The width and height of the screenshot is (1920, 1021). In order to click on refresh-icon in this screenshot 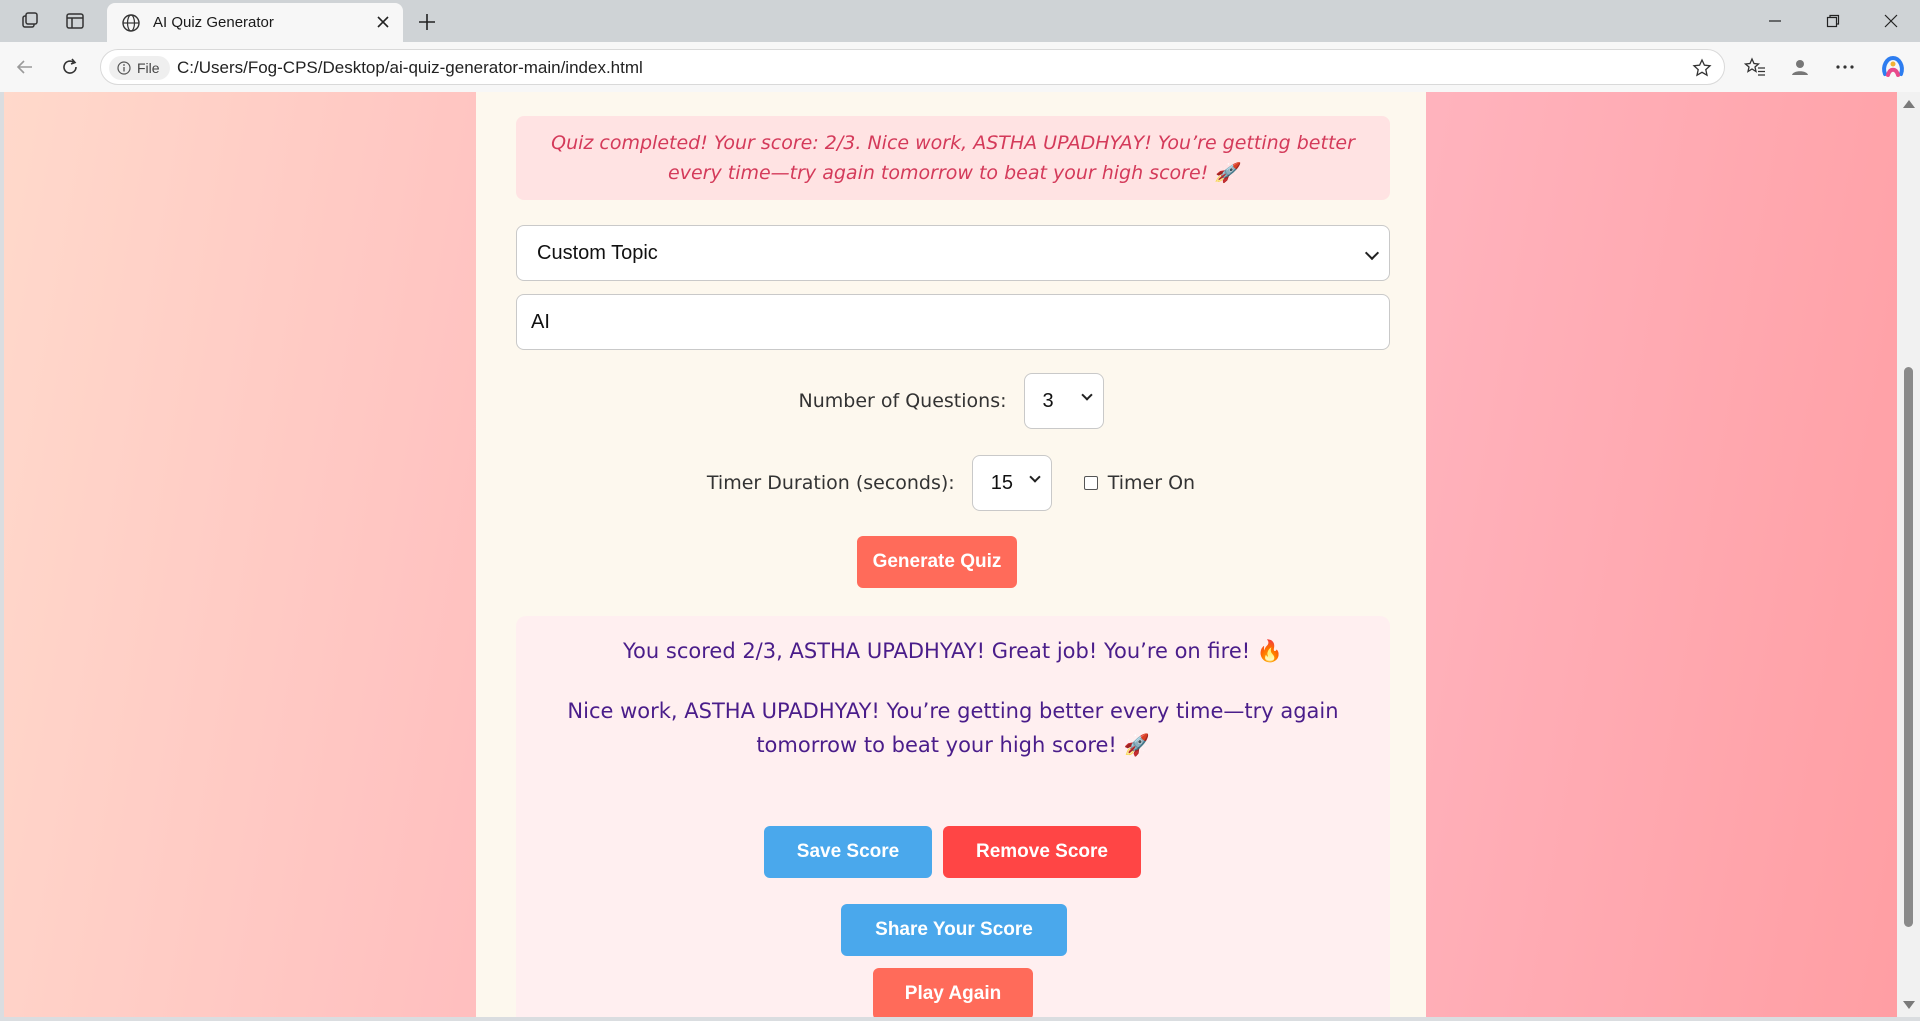, I will do `click(70, 67)`.